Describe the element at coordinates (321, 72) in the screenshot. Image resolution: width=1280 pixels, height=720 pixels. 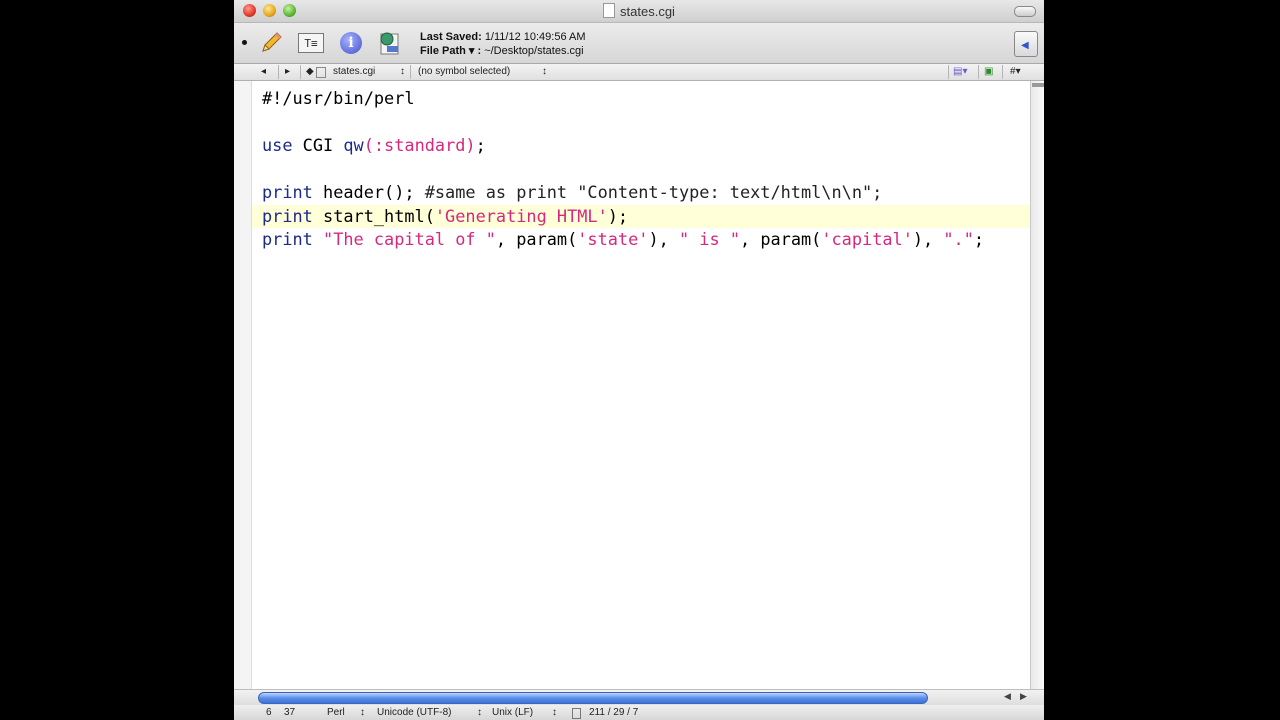
I see `file-doc-icon` at that location.